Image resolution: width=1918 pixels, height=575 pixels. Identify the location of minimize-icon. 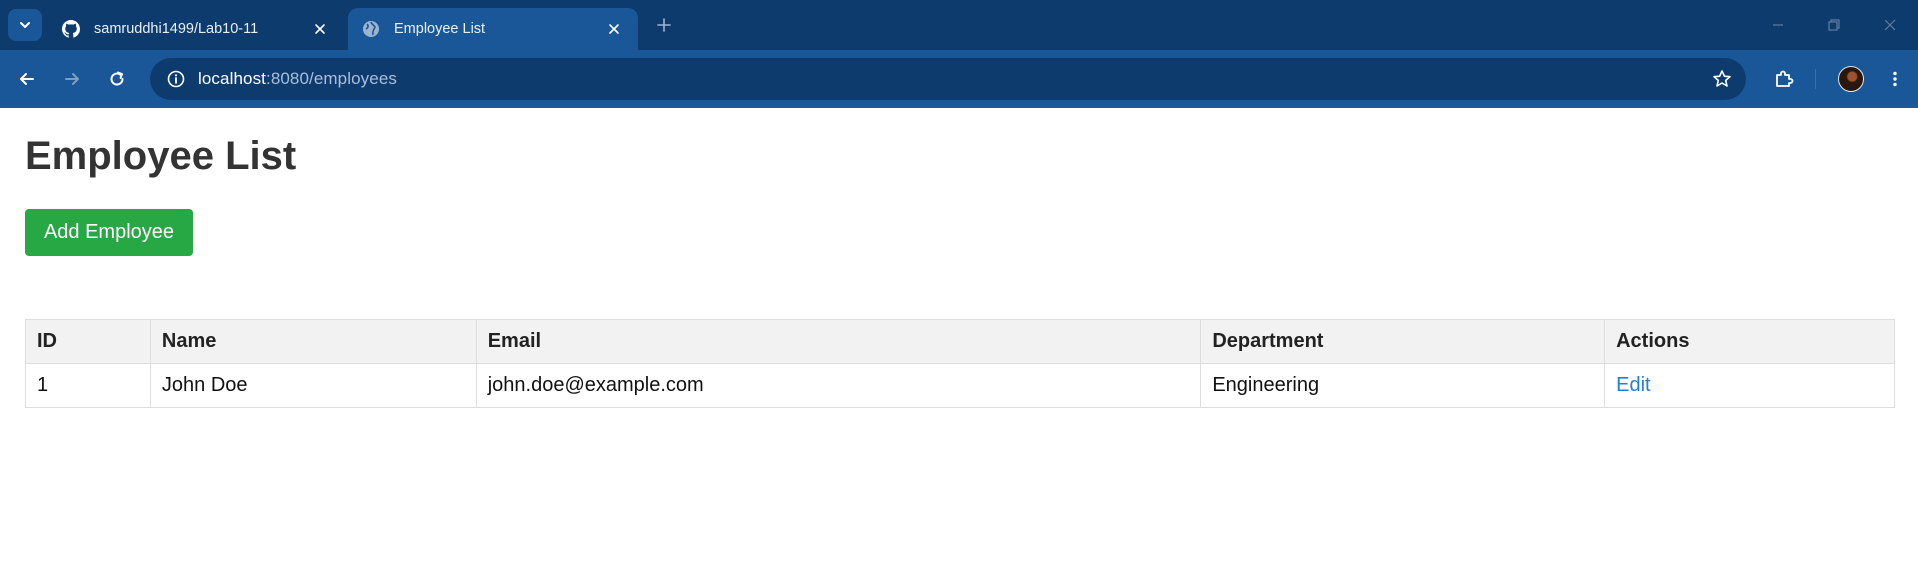
(1778, 25).